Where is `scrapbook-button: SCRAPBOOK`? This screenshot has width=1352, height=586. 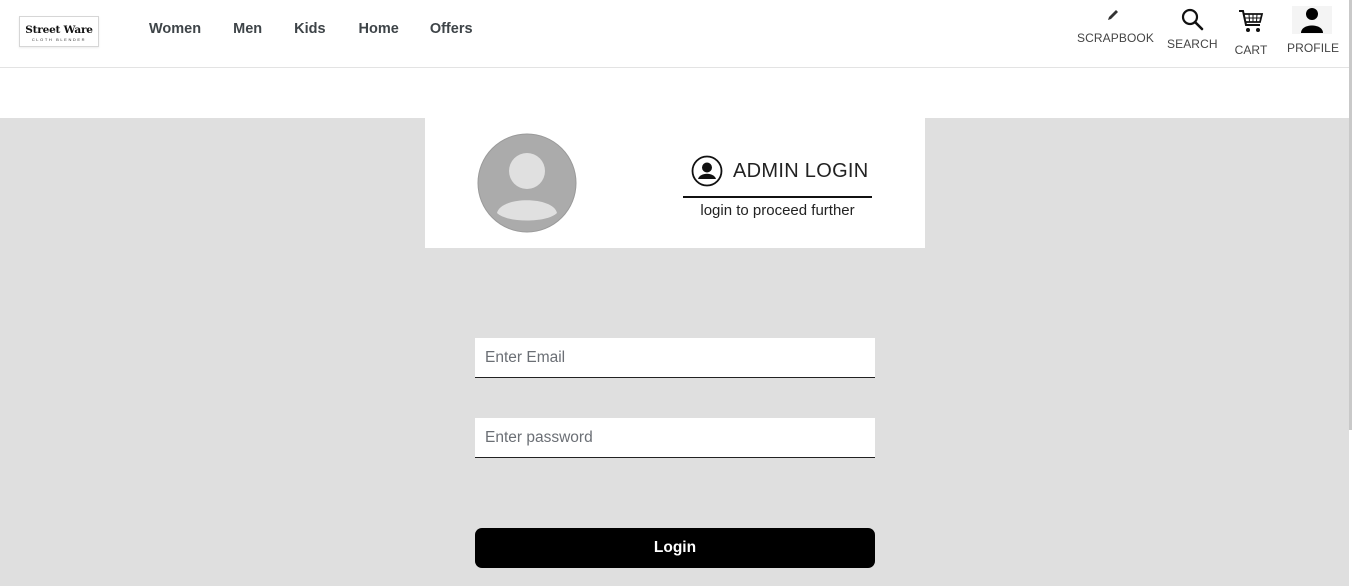 scrapbook-button: SCRAPBOOK is located at coordinates (1115, 26).